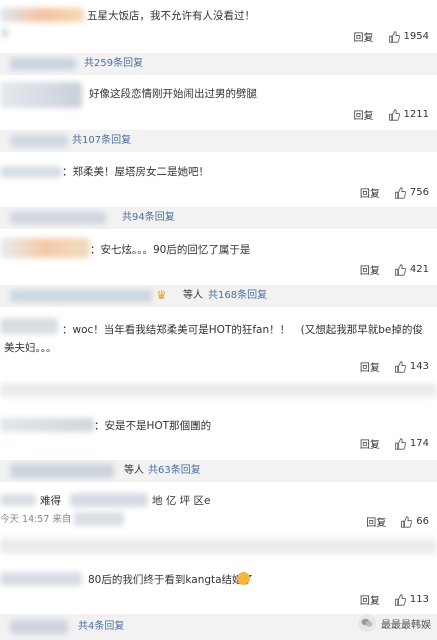  I want to click on view-replies-link: 共107条回复, so click(101, 141).